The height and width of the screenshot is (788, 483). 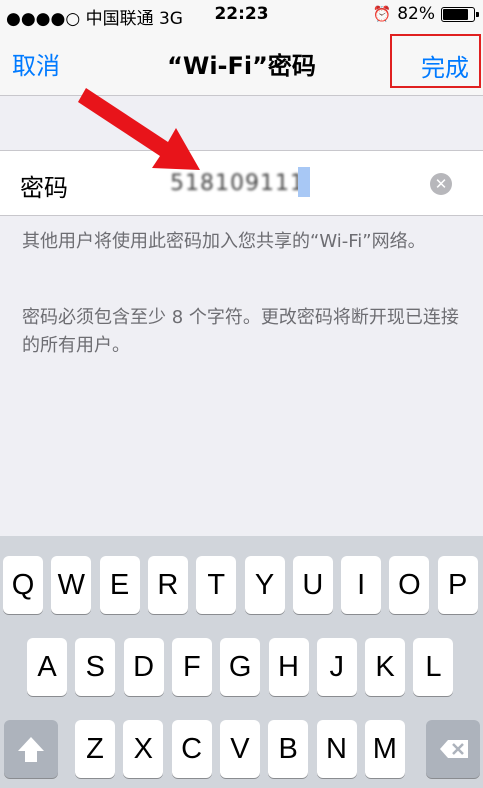 I want to click on delete-icon, so click(x=454, y=749).